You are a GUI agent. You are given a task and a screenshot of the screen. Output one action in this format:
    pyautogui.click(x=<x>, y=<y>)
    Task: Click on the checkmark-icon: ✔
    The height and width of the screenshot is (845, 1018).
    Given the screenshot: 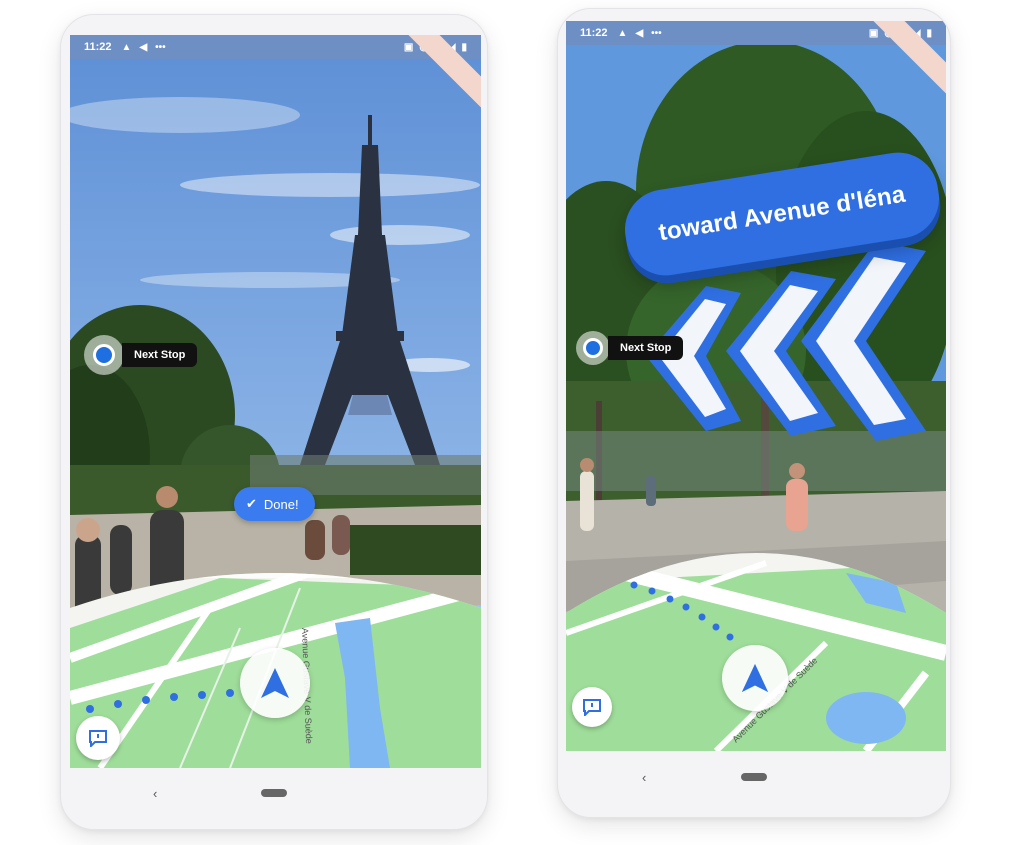 What is the action you would take?
    pyautogui.click(x=251, y=503)
    